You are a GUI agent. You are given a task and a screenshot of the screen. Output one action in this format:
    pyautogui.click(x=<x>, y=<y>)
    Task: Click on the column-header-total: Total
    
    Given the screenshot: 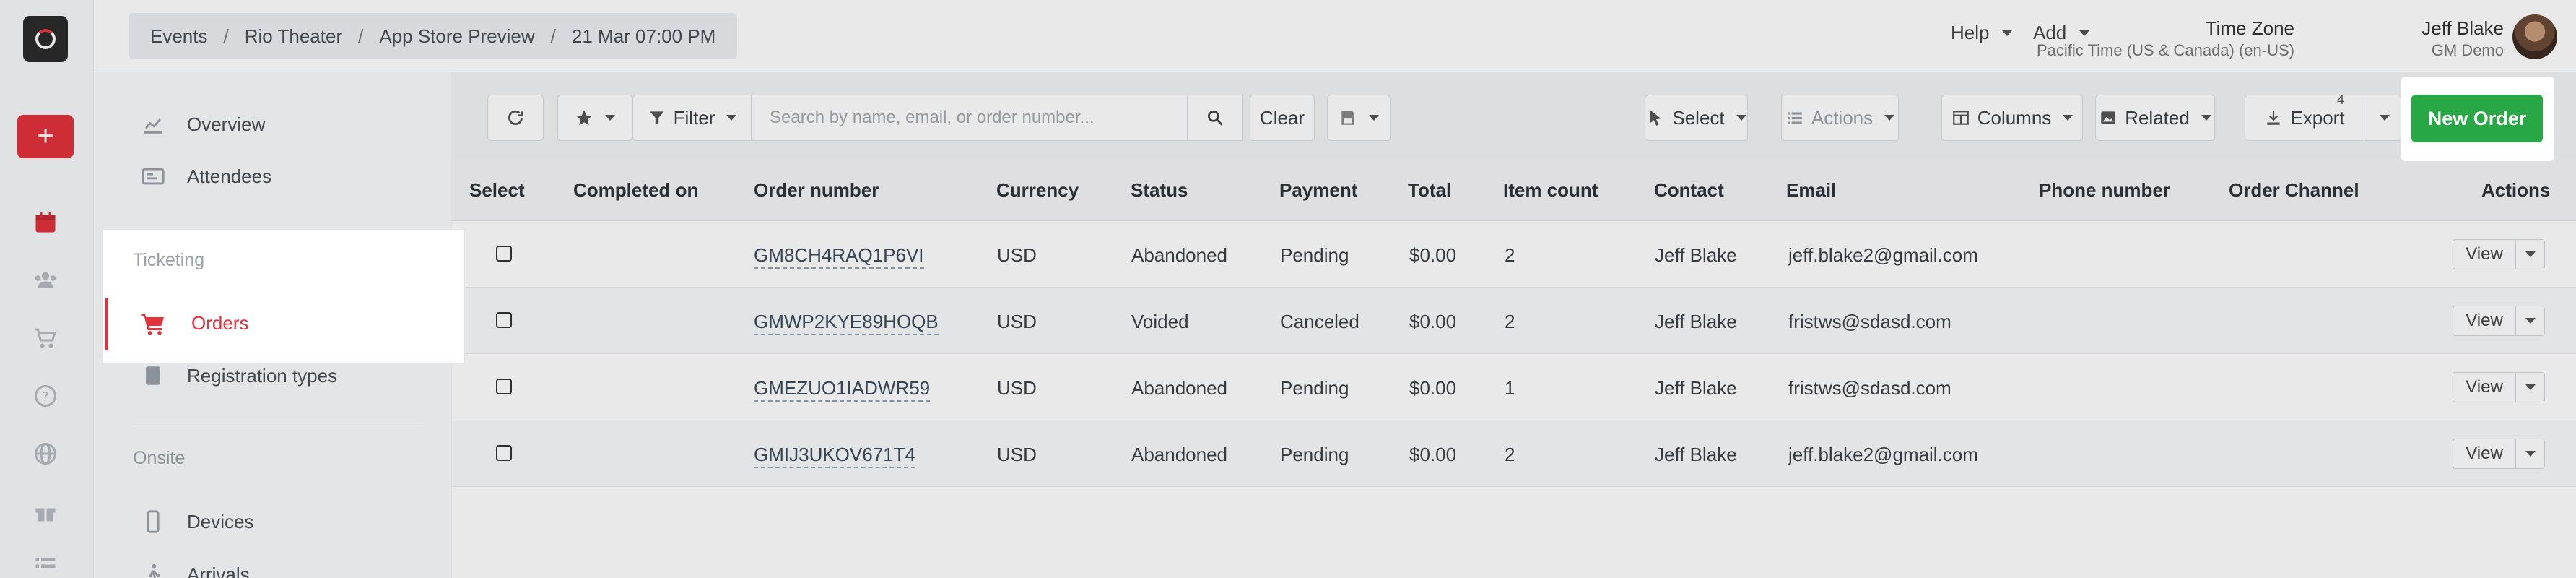 What is the action you would take?
    pyautogui.click(x=1429, y=190)
    